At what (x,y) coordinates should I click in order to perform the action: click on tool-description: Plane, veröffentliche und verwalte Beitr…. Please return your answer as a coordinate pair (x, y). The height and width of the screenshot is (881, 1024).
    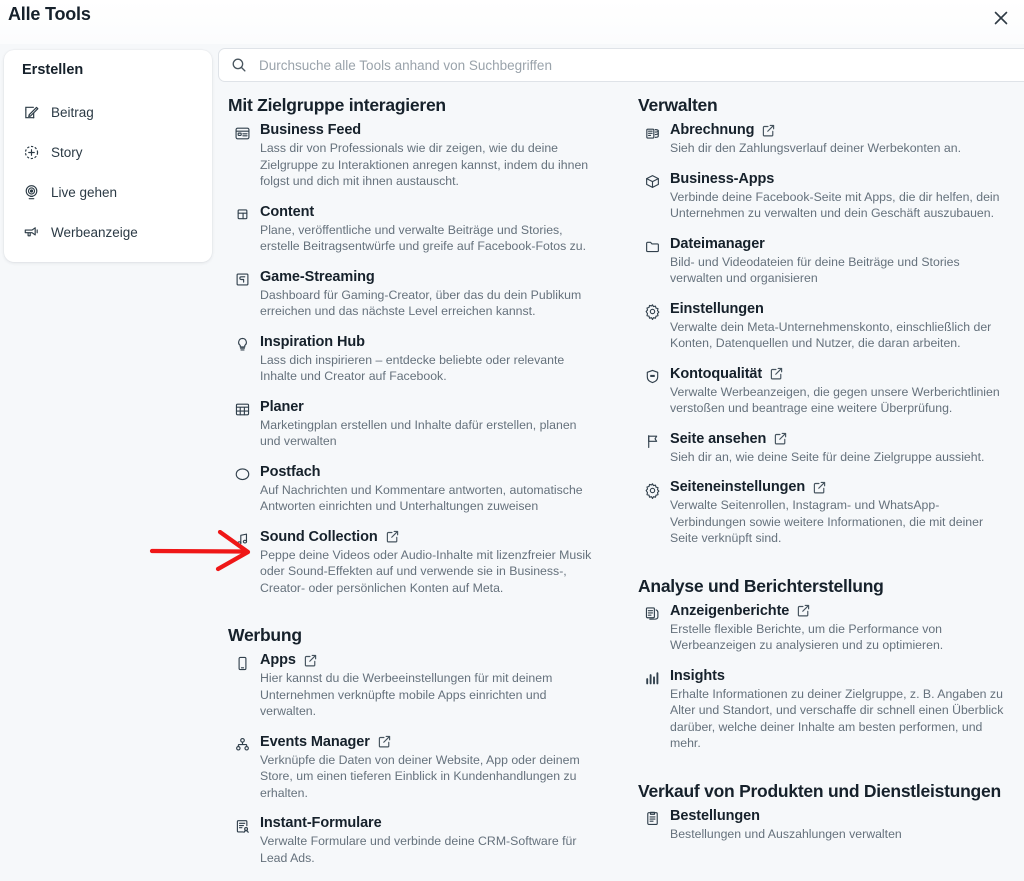
    Looking at the image, I should click on (423, 238).